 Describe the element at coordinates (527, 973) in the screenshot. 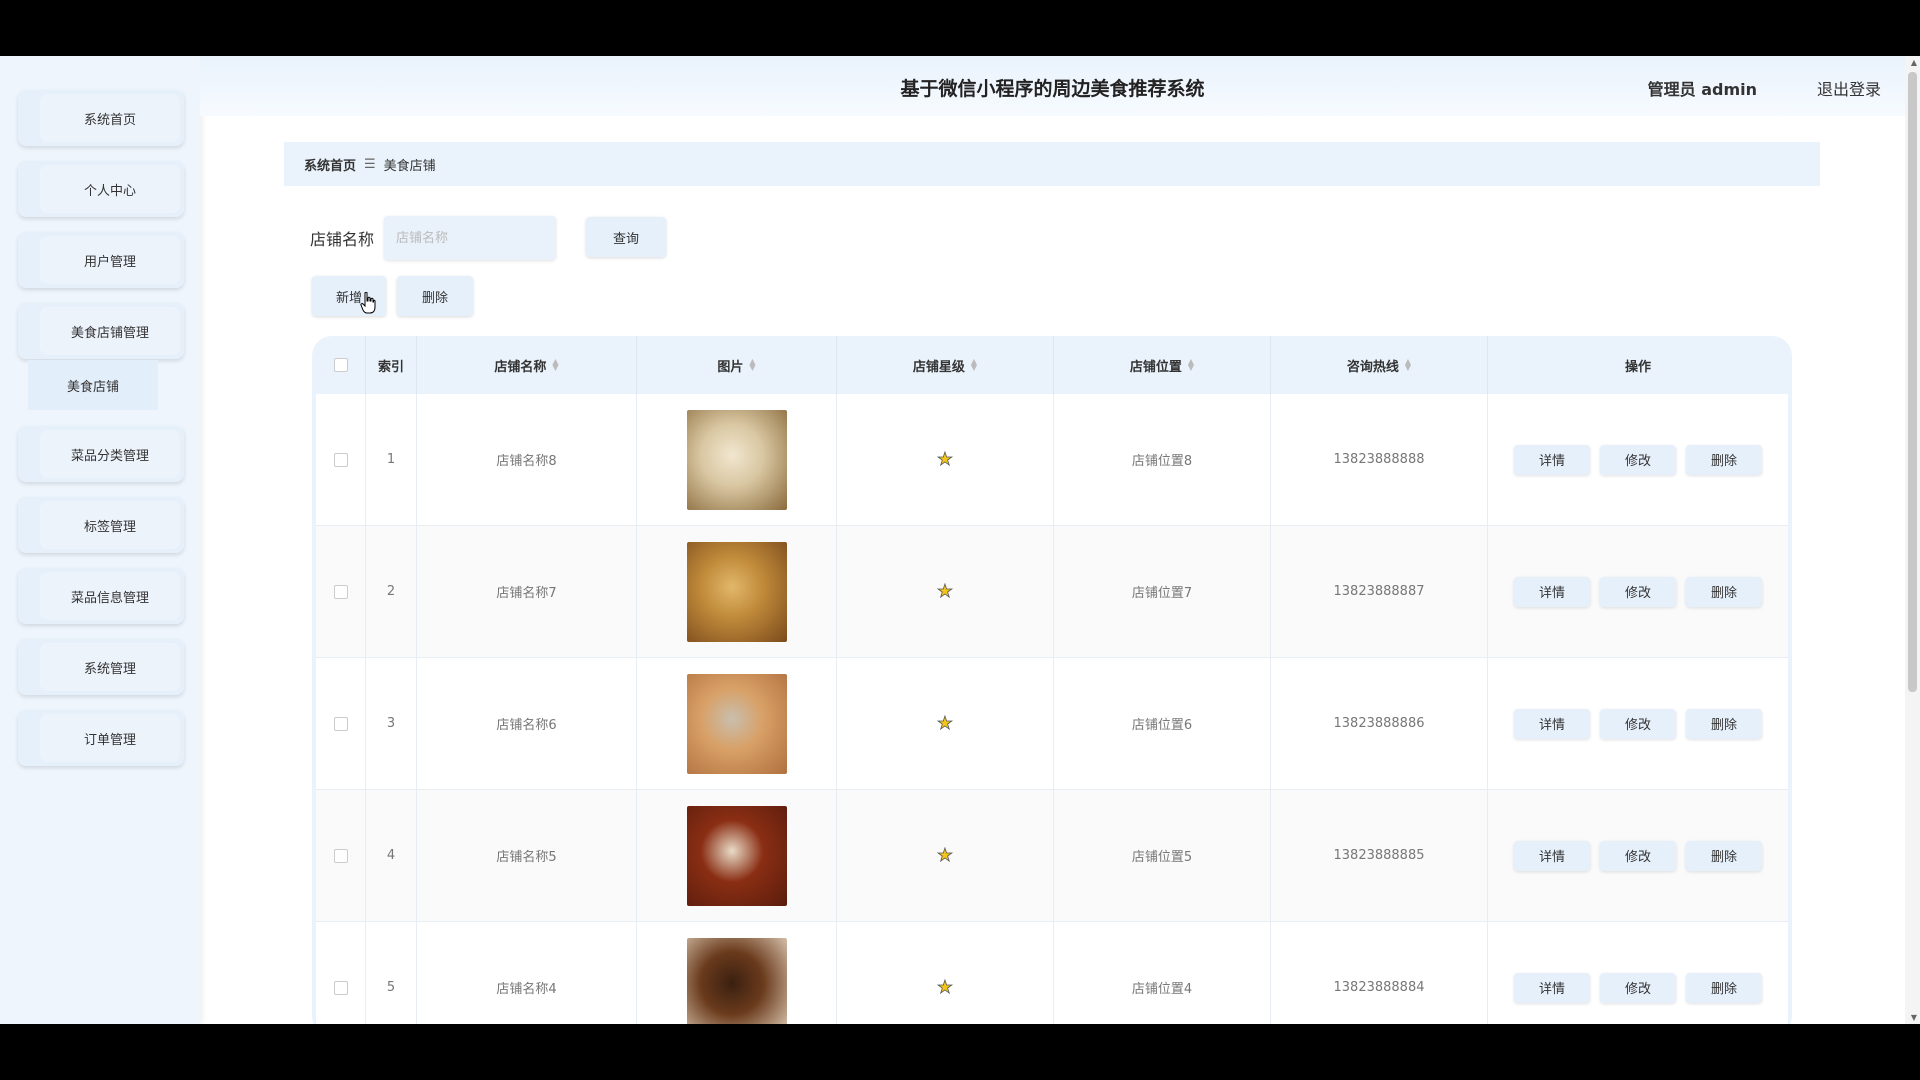

I see `row-shop-name: 店铺名称4` at that location.